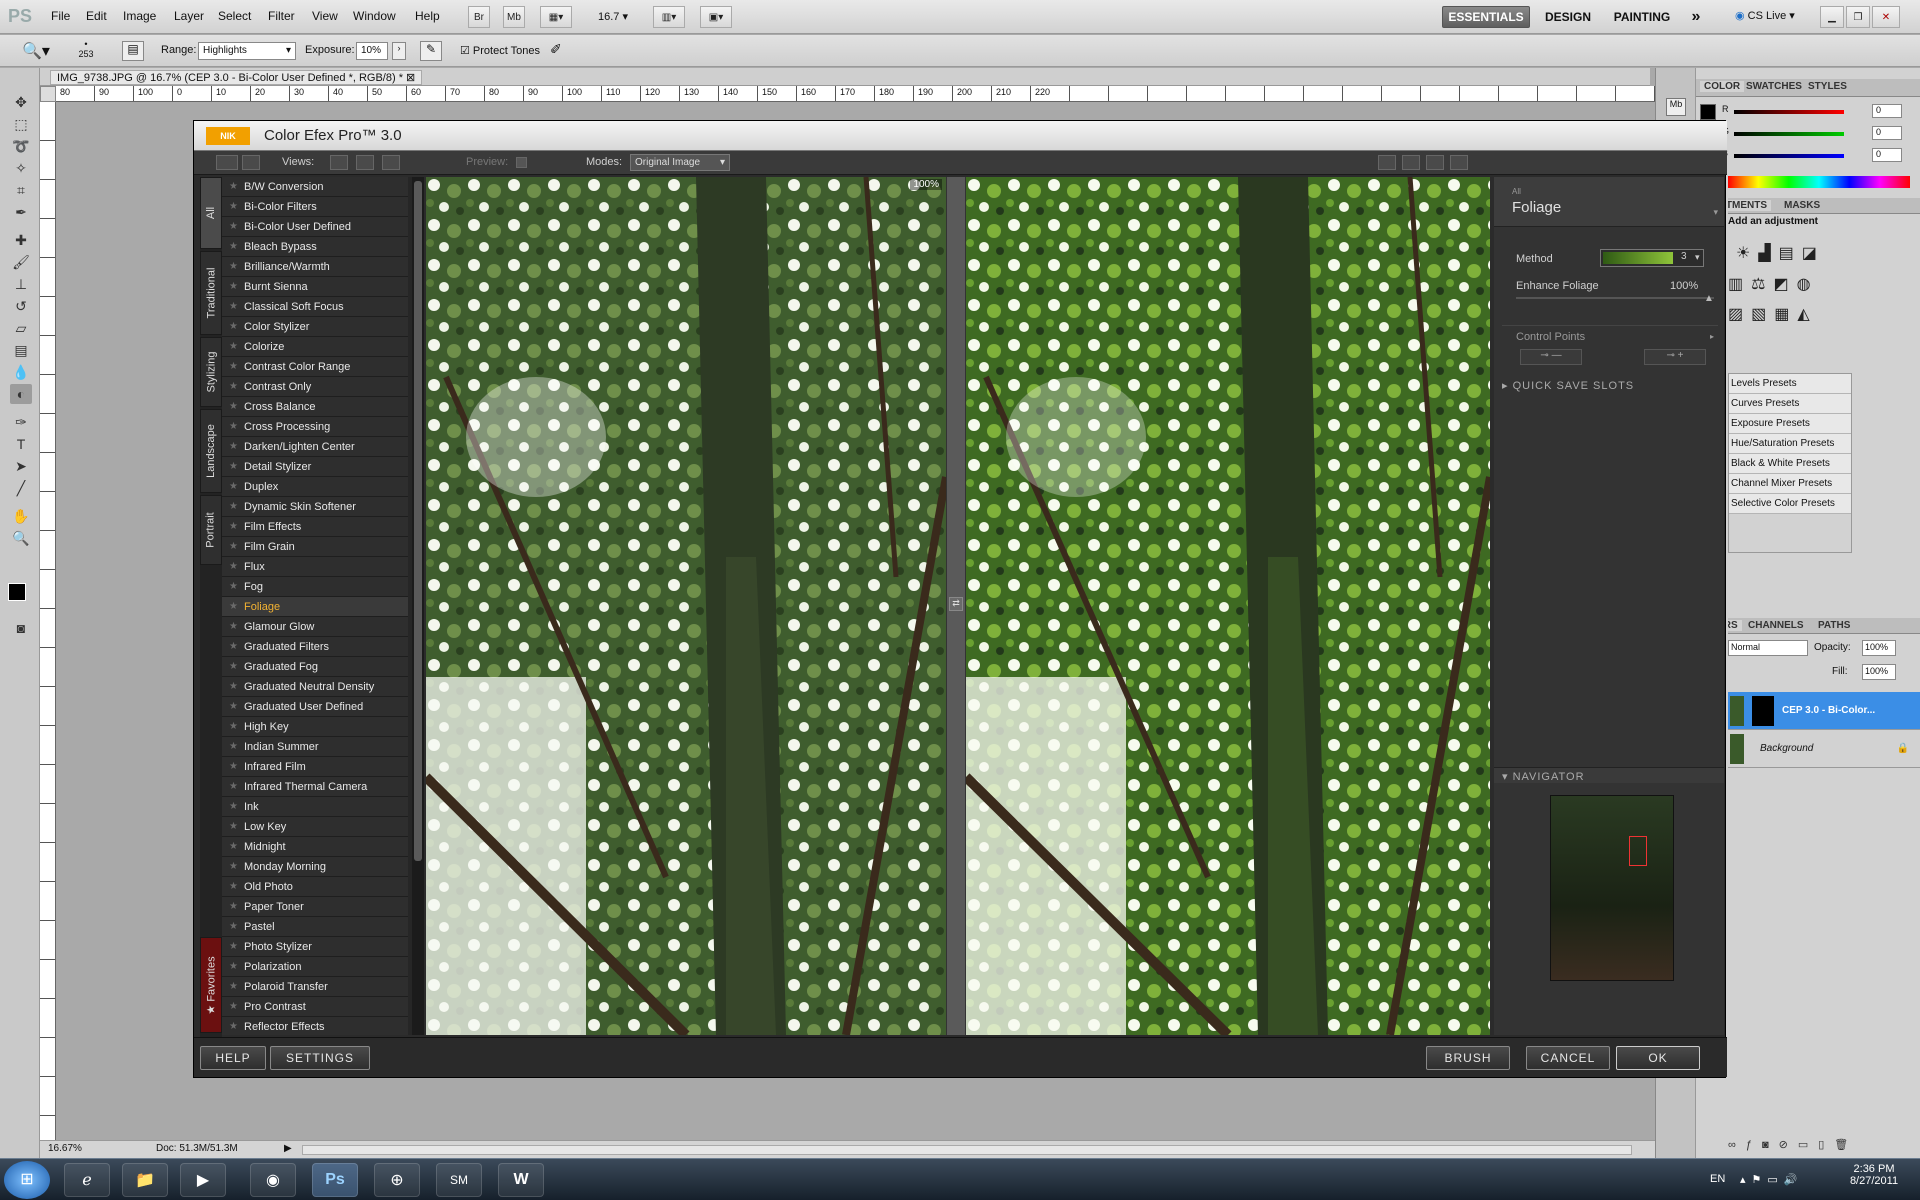 This screenshot has height=1200, width=1920. I want to click on view-extras-icon: ▦▾, so click(556, 17).